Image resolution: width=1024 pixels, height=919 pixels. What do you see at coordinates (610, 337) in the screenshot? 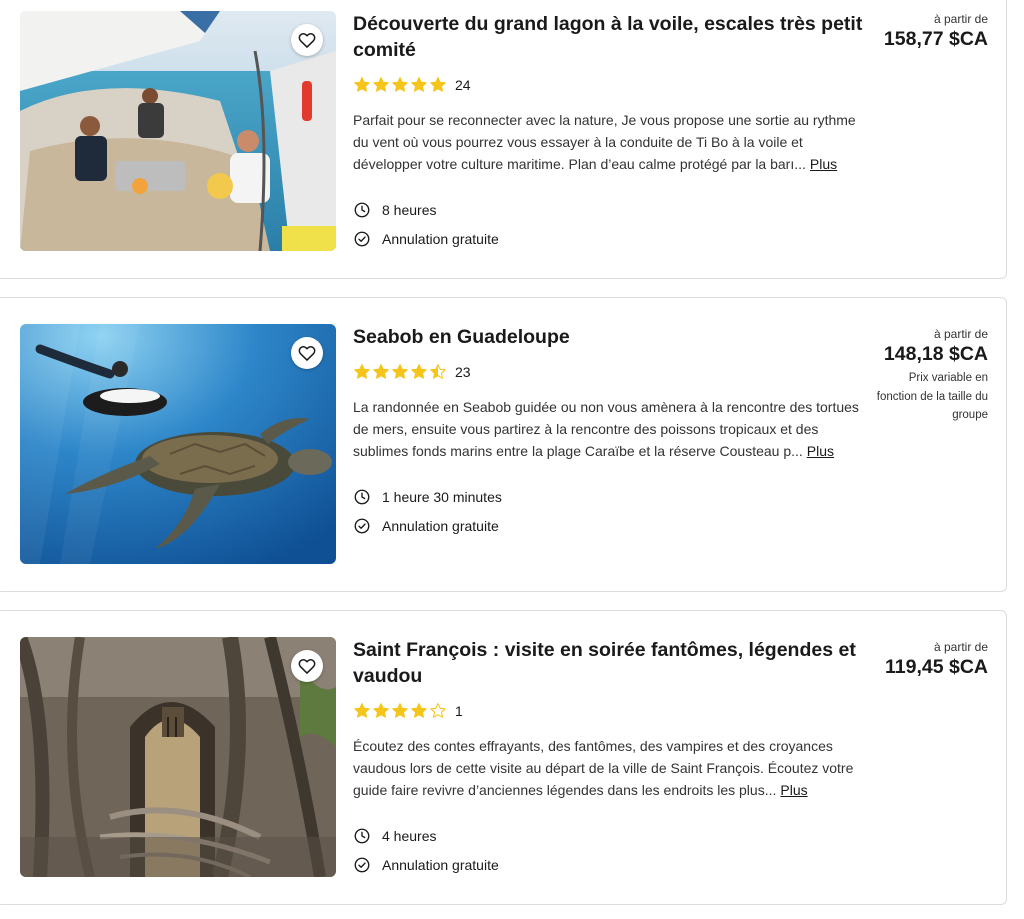
I see `listing-title: Seabob en Guadeloupe` at bounding box center [610, 337].